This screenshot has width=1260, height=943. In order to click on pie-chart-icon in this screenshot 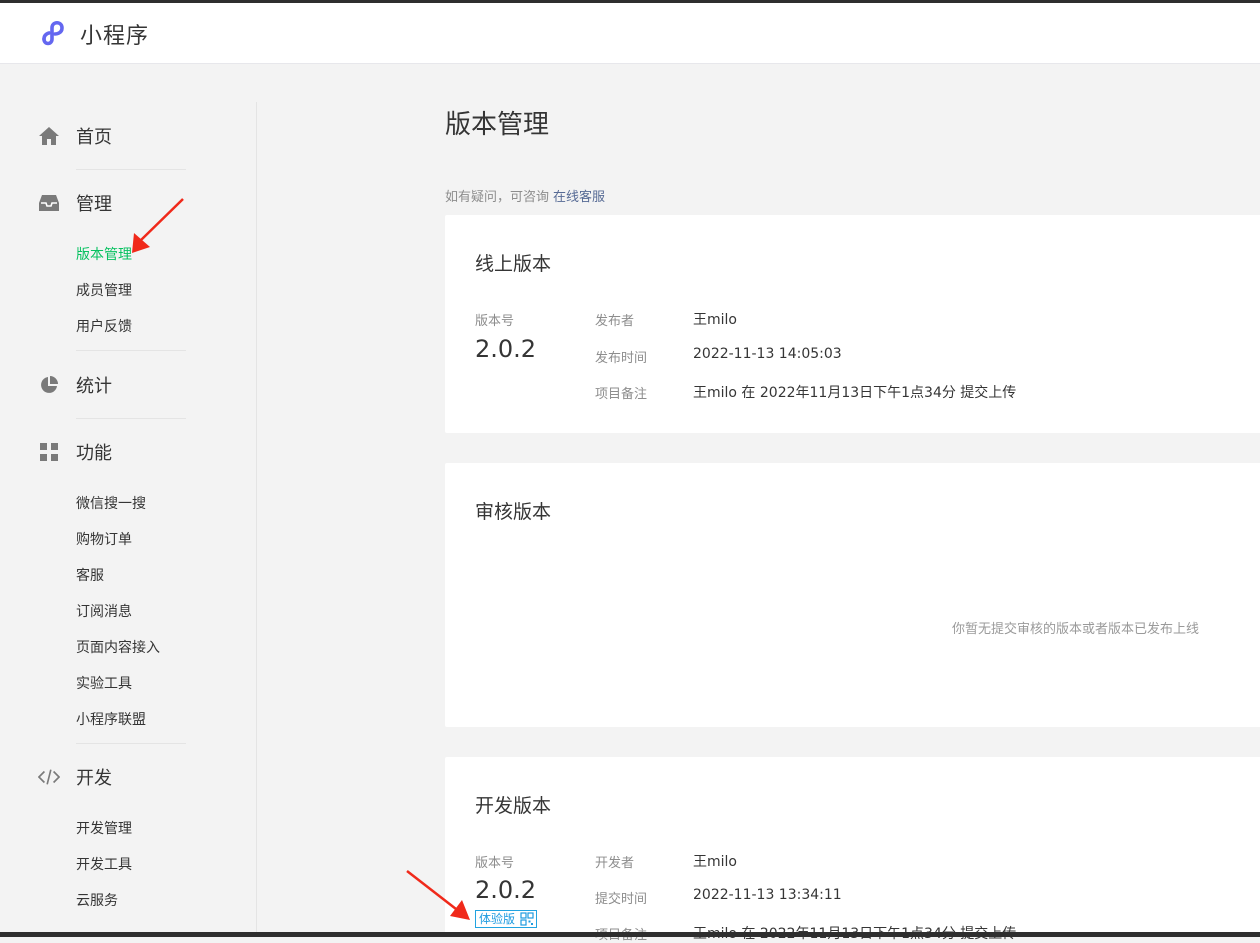, I will do `click(49, 385)`.